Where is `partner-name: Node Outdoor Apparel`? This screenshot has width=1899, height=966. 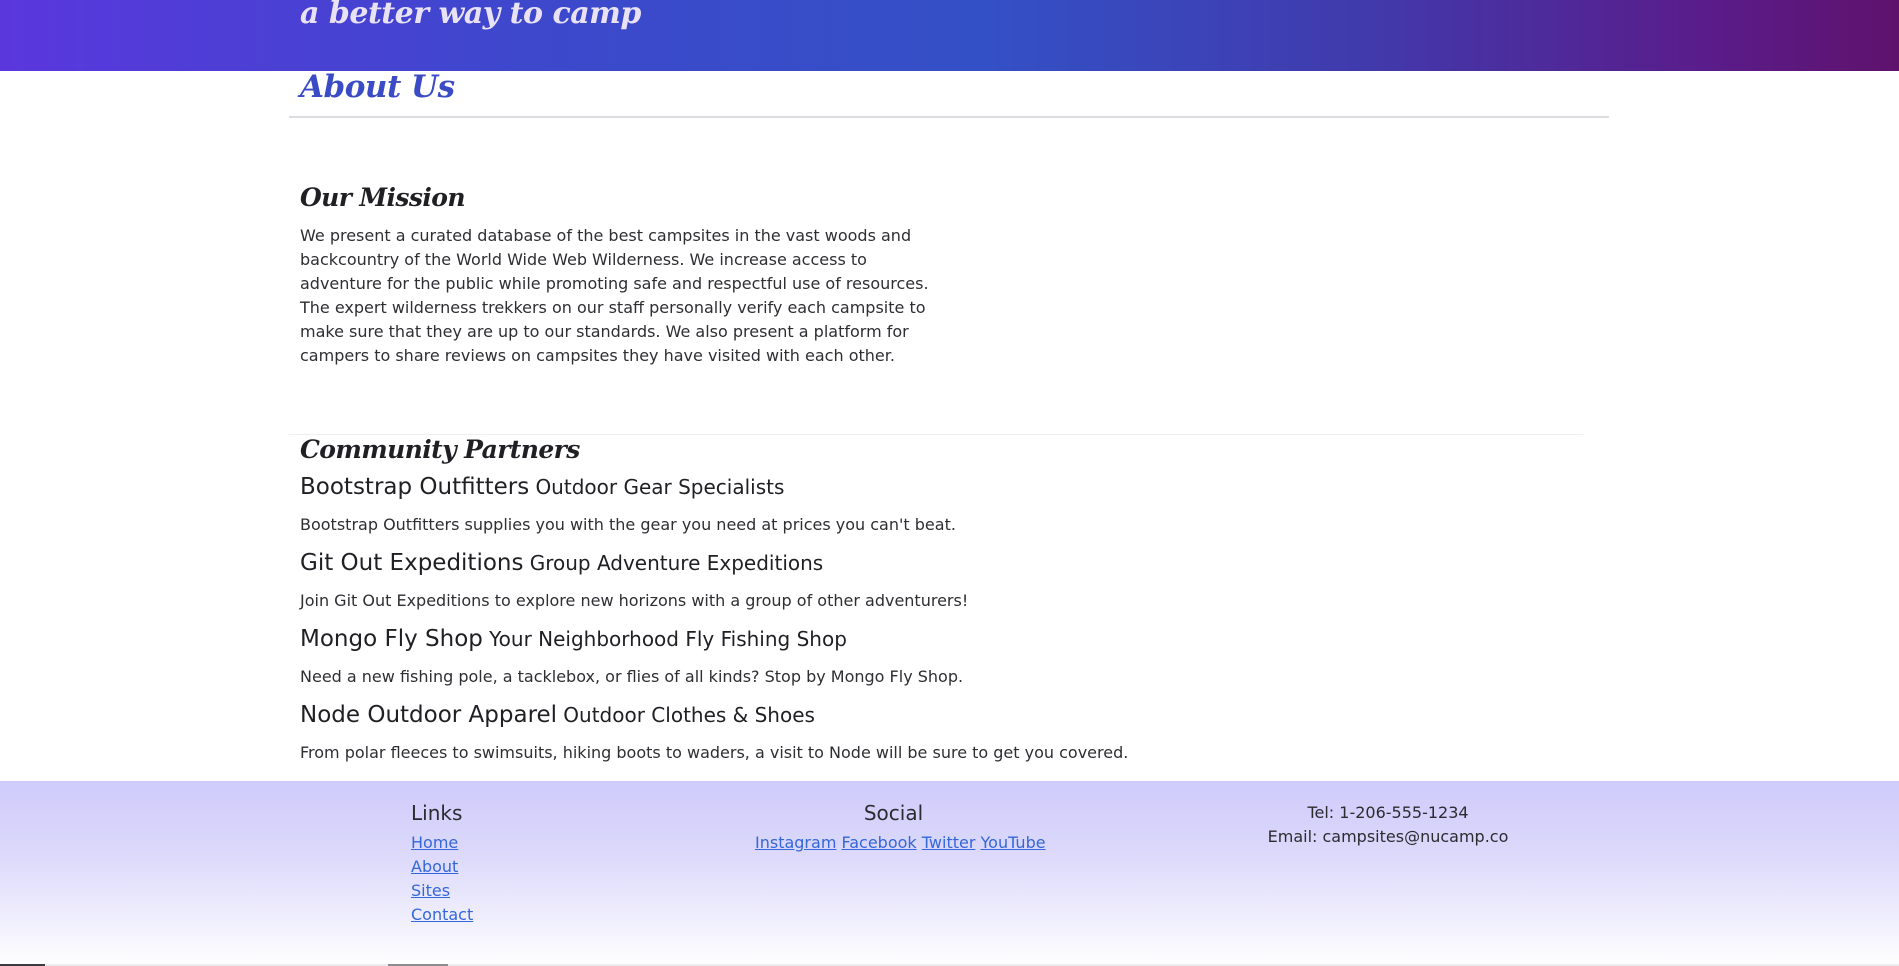
partner-name: Node Outdoor Apparel is located at coordinates (429, 715).